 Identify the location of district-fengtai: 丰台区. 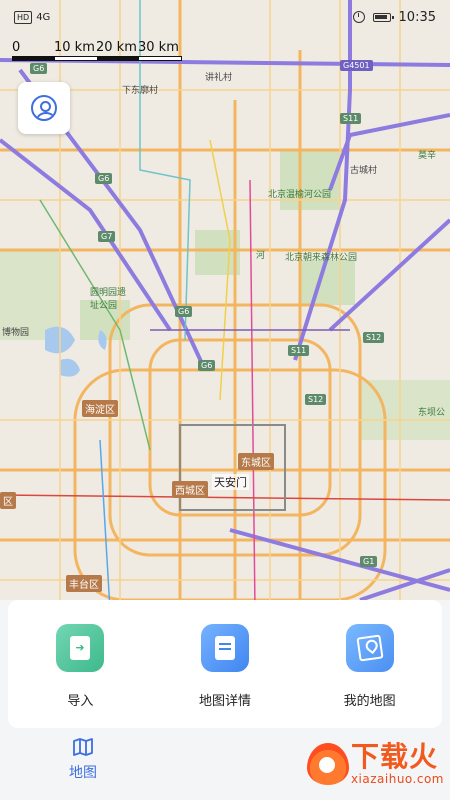
(84, 583).